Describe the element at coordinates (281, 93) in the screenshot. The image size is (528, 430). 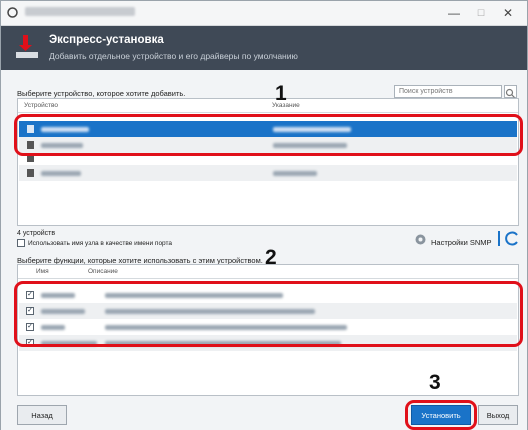
I see `callout-number-1: 1` at that location.